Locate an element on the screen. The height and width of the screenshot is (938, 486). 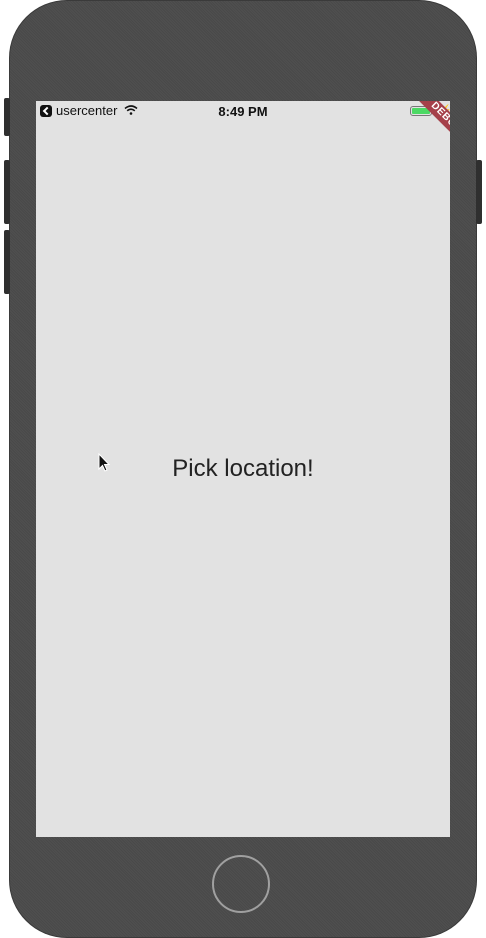
volume-up-button is located at coordinates (7, 192).